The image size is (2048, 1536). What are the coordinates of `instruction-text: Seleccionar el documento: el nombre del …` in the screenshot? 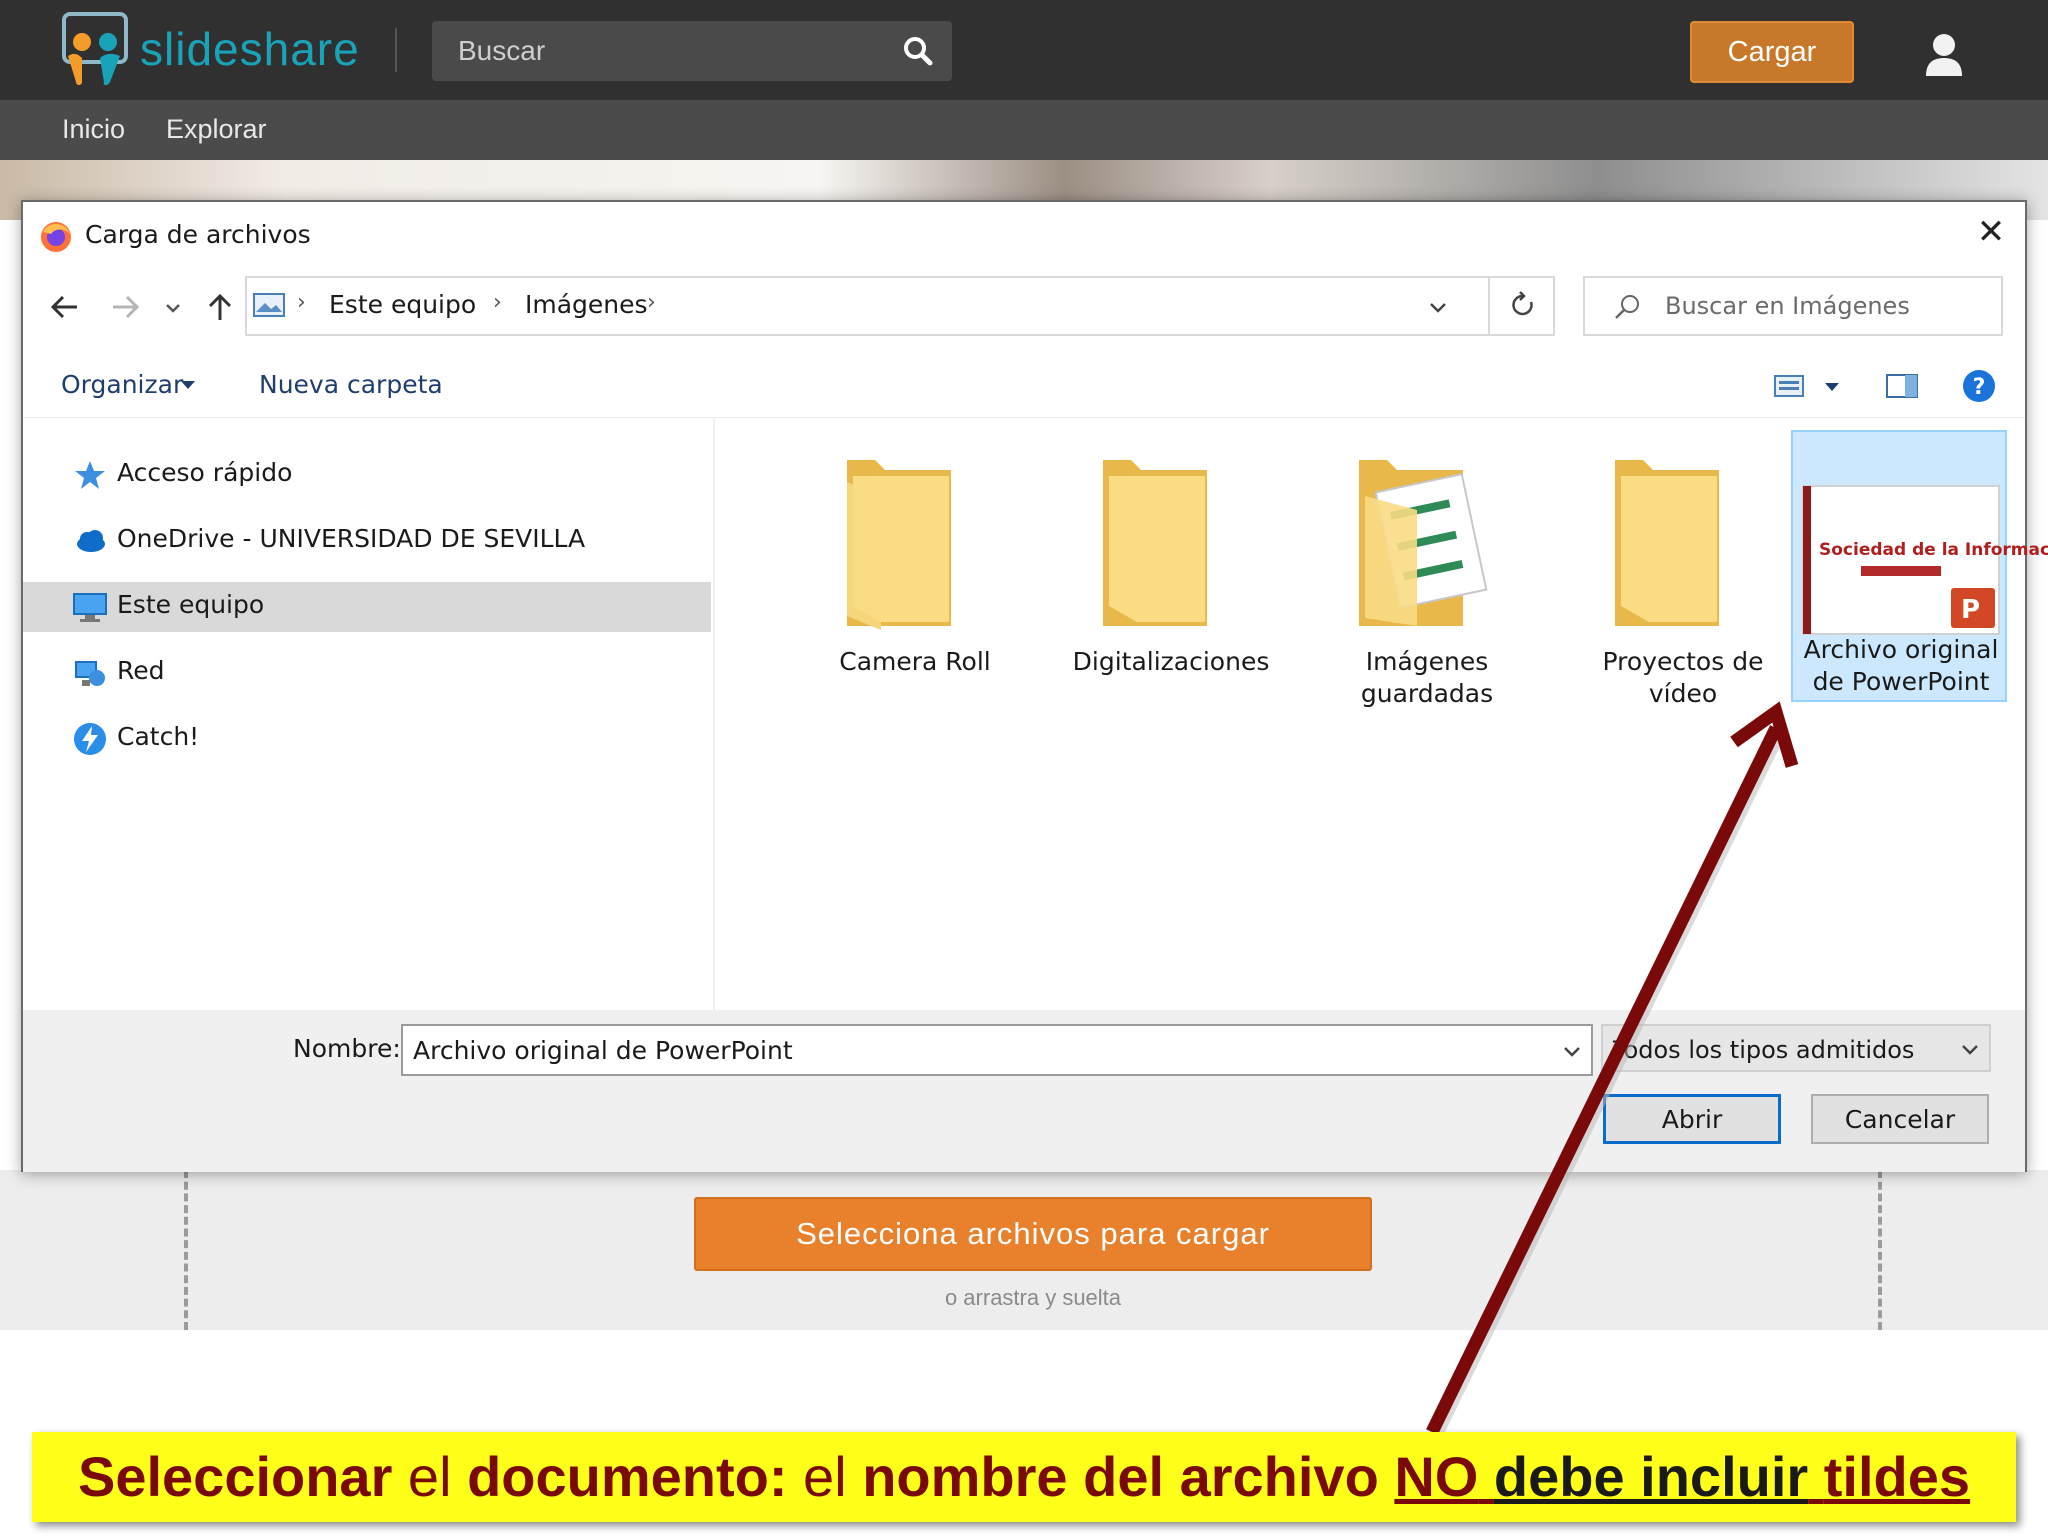 It's located at (1024, 1476).